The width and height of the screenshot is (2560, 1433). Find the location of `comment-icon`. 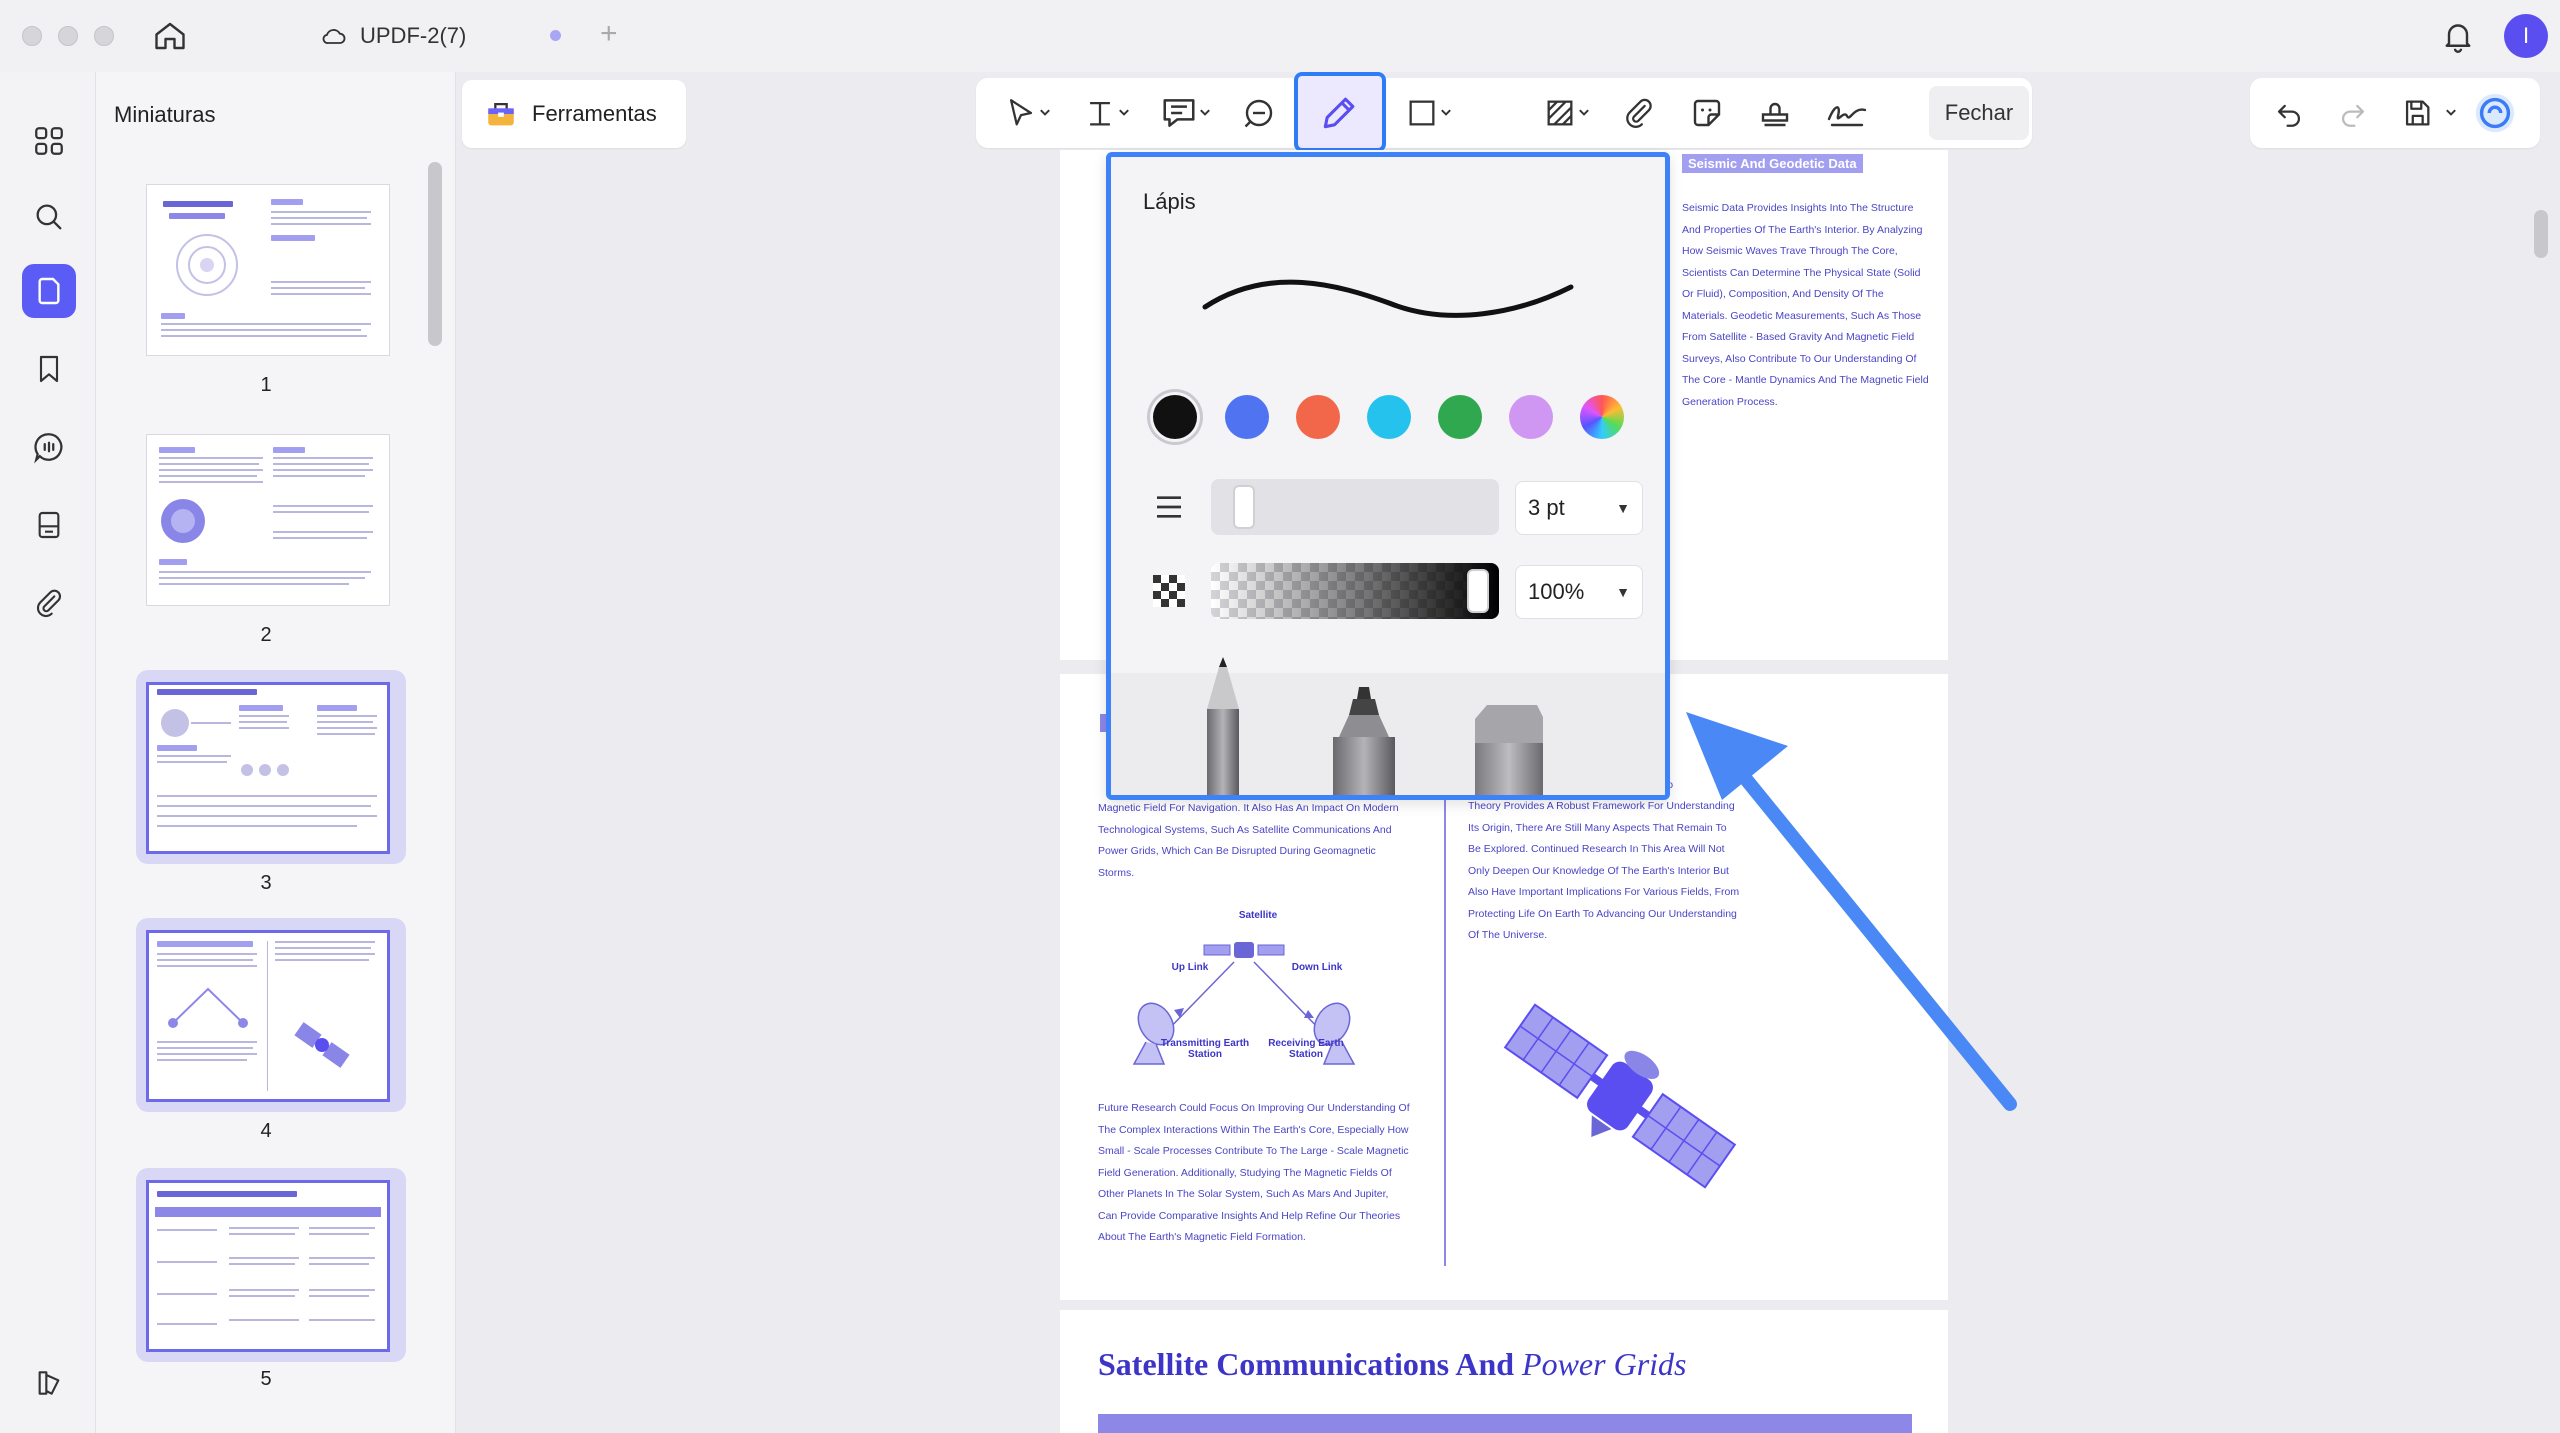

comment-icon is located at coordinates (48, 448).